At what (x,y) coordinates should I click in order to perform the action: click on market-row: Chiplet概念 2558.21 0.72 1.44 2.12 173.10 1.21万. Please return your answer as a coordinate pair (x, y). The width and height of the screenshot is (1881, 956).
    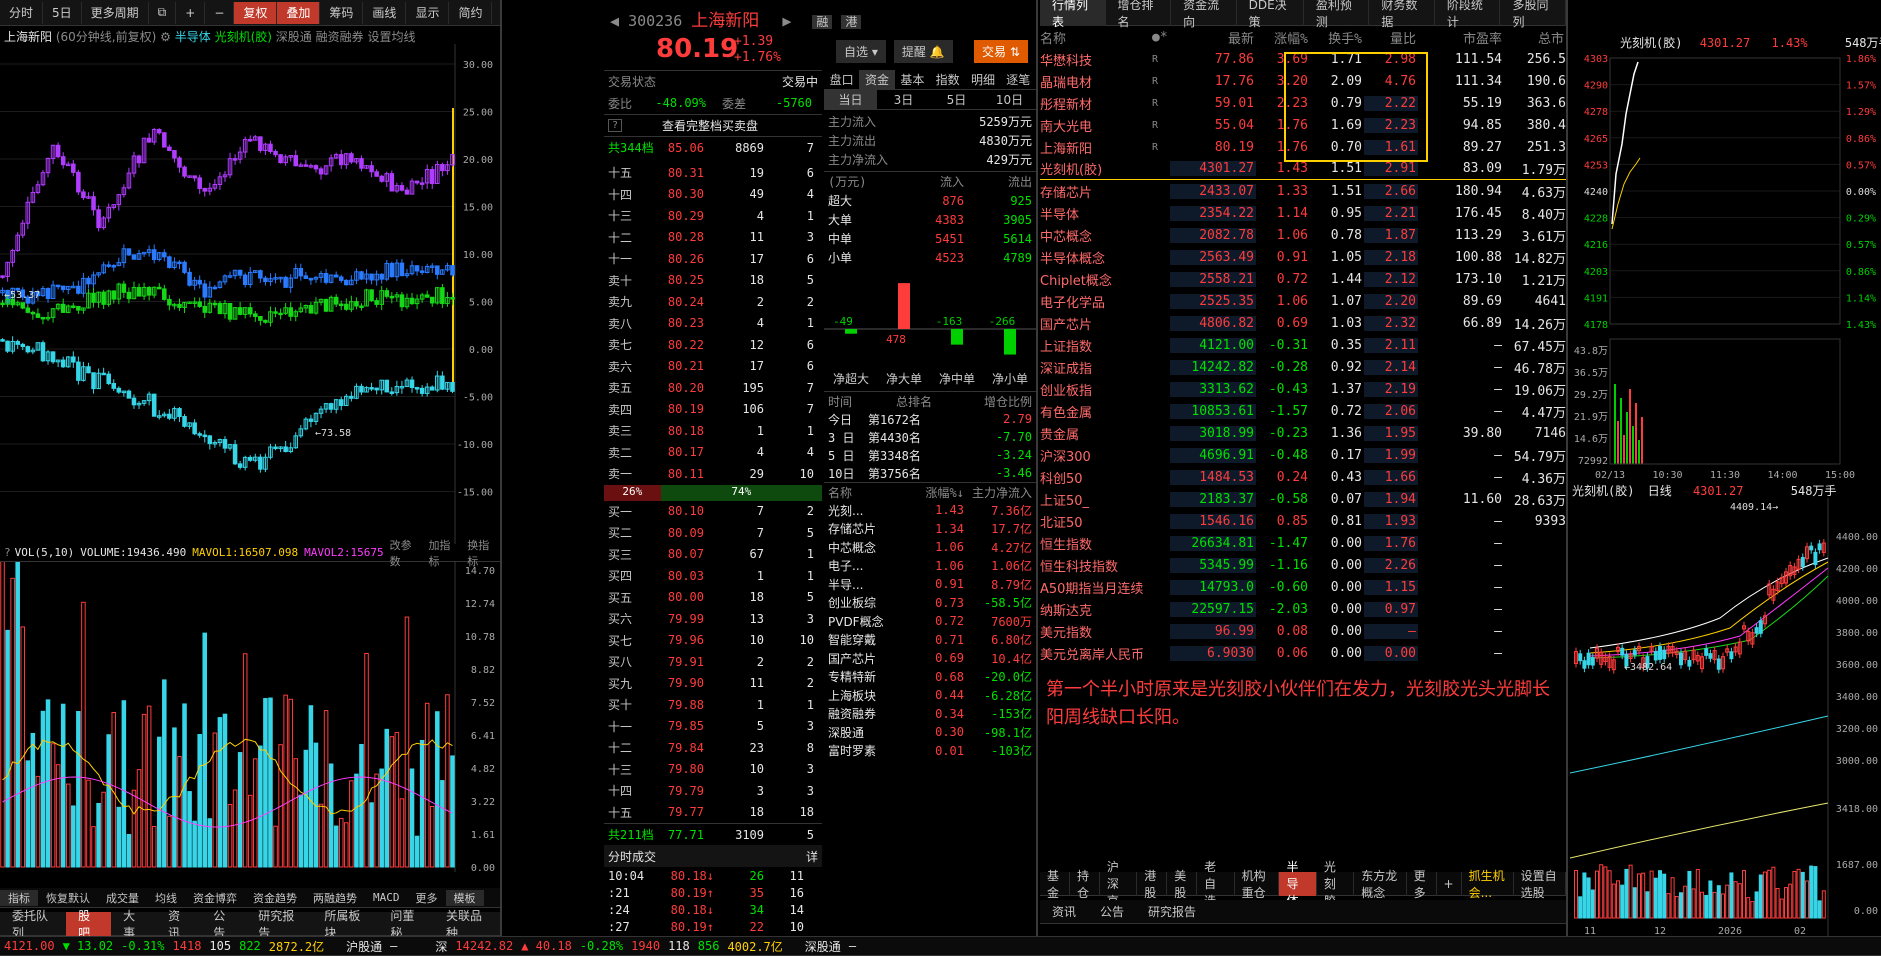
    Looking at the image, I should click on (1303, 279).